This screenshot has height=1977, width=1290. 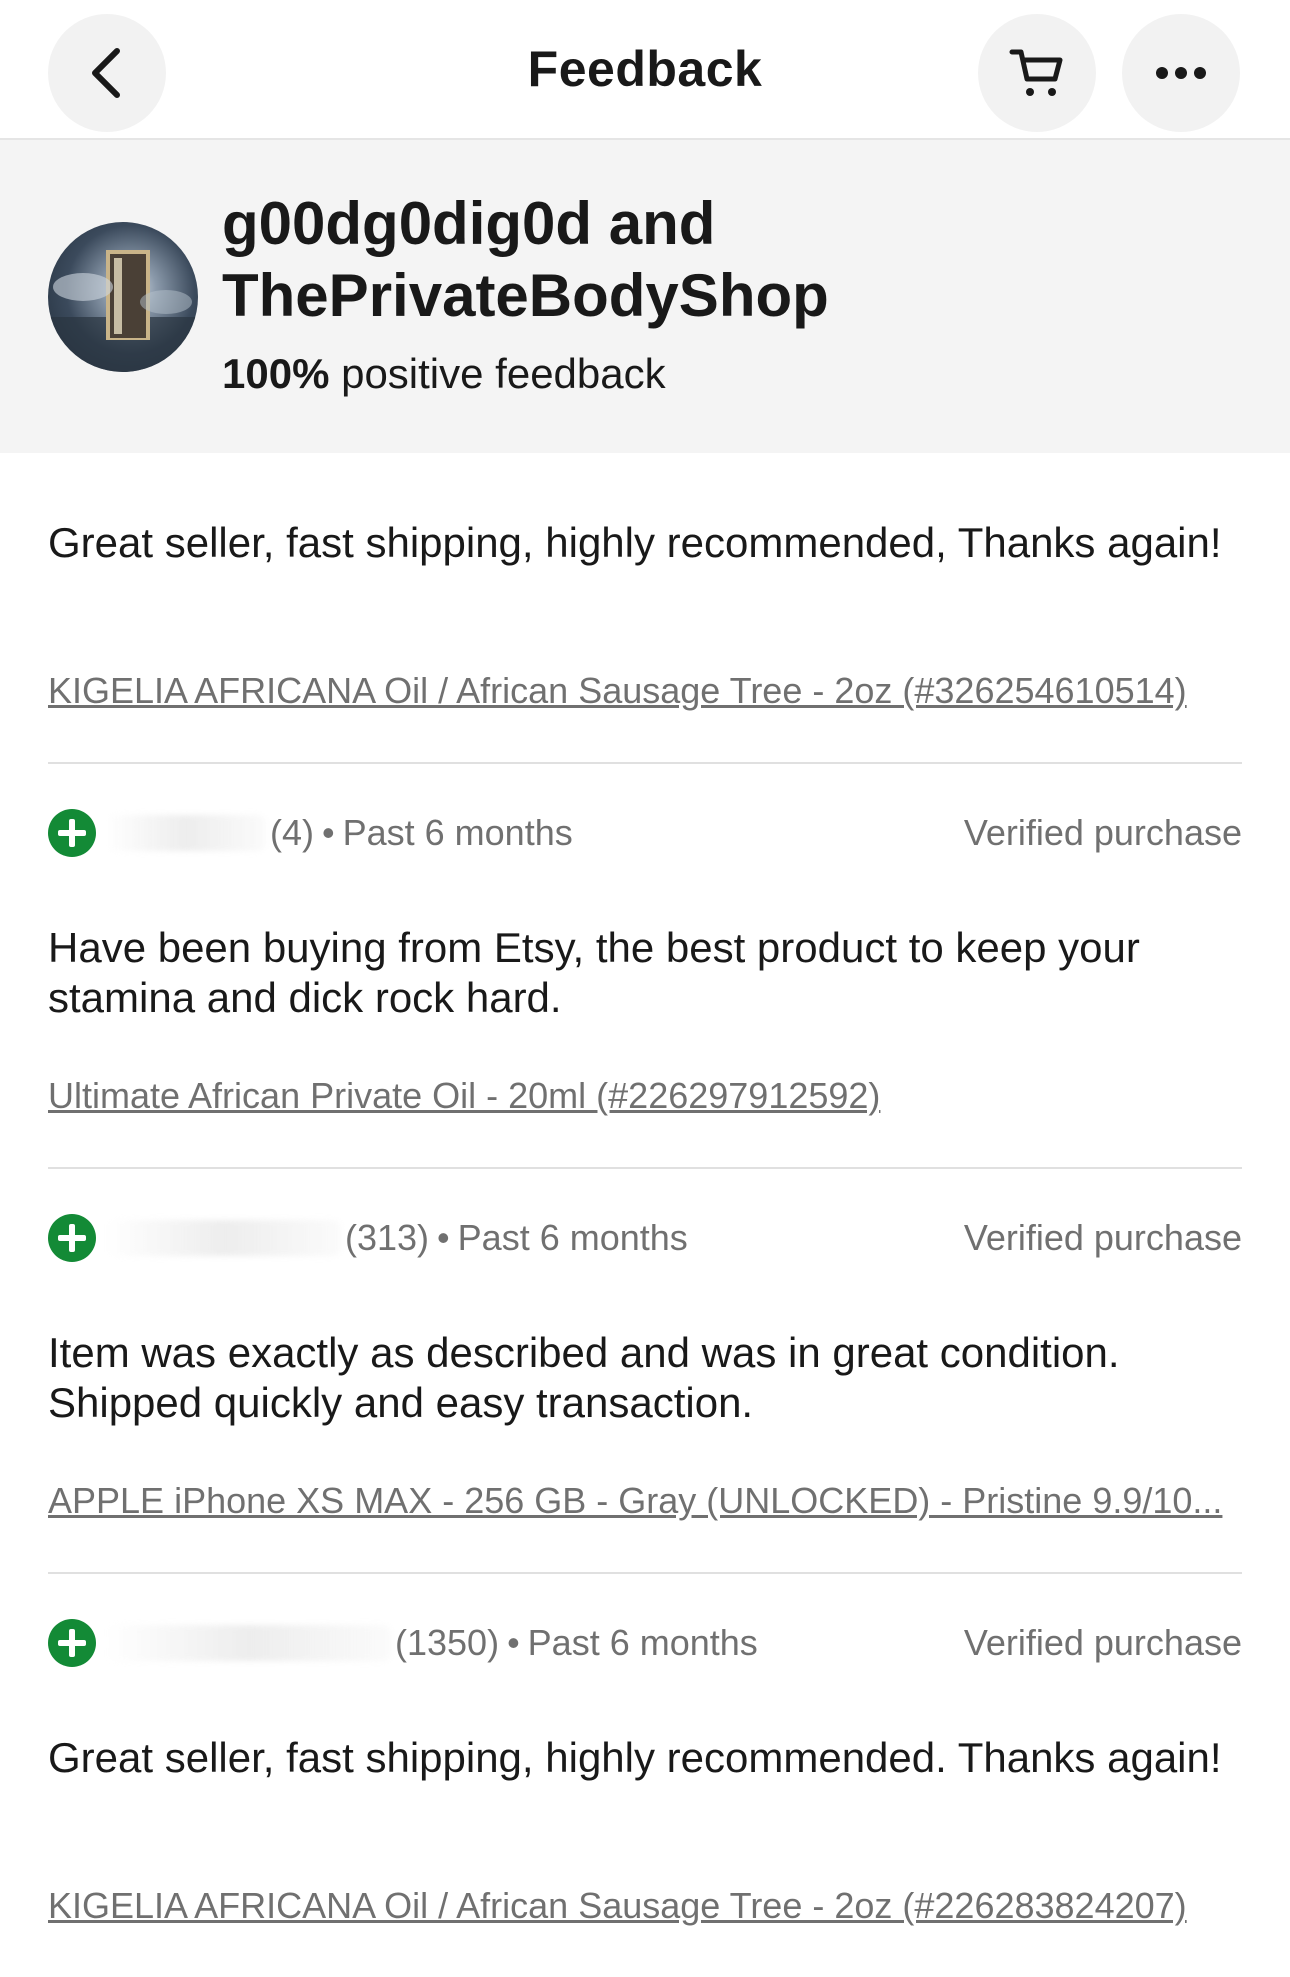 I want to click on seller-name: g00dg0dig0d and ThePrivateBodyShop, so click(x=722, y=260).